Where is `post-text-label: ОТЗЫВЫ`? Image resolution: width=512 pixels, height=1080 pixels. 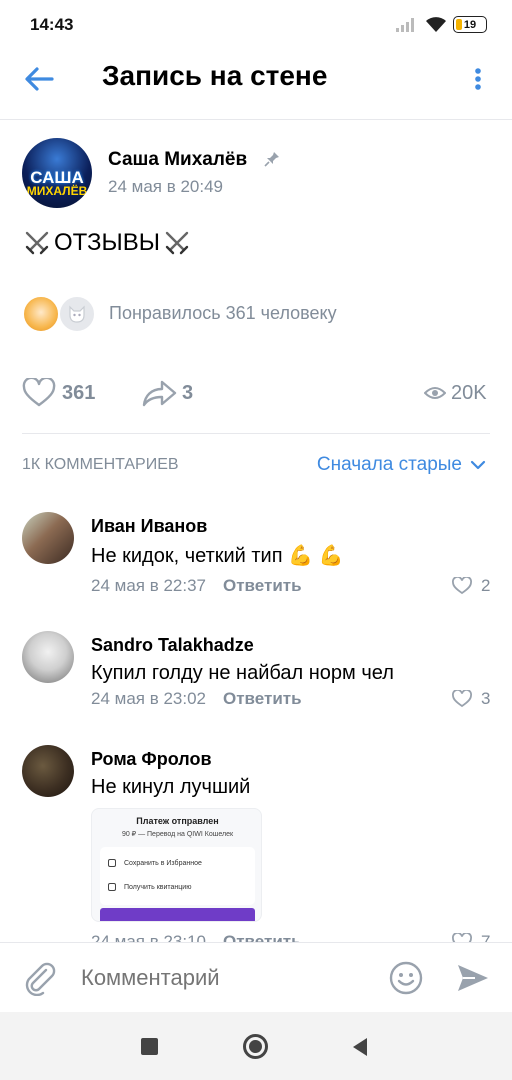
post-text-label: ОТЗЫВЫ is located at coordinates (107, 242).